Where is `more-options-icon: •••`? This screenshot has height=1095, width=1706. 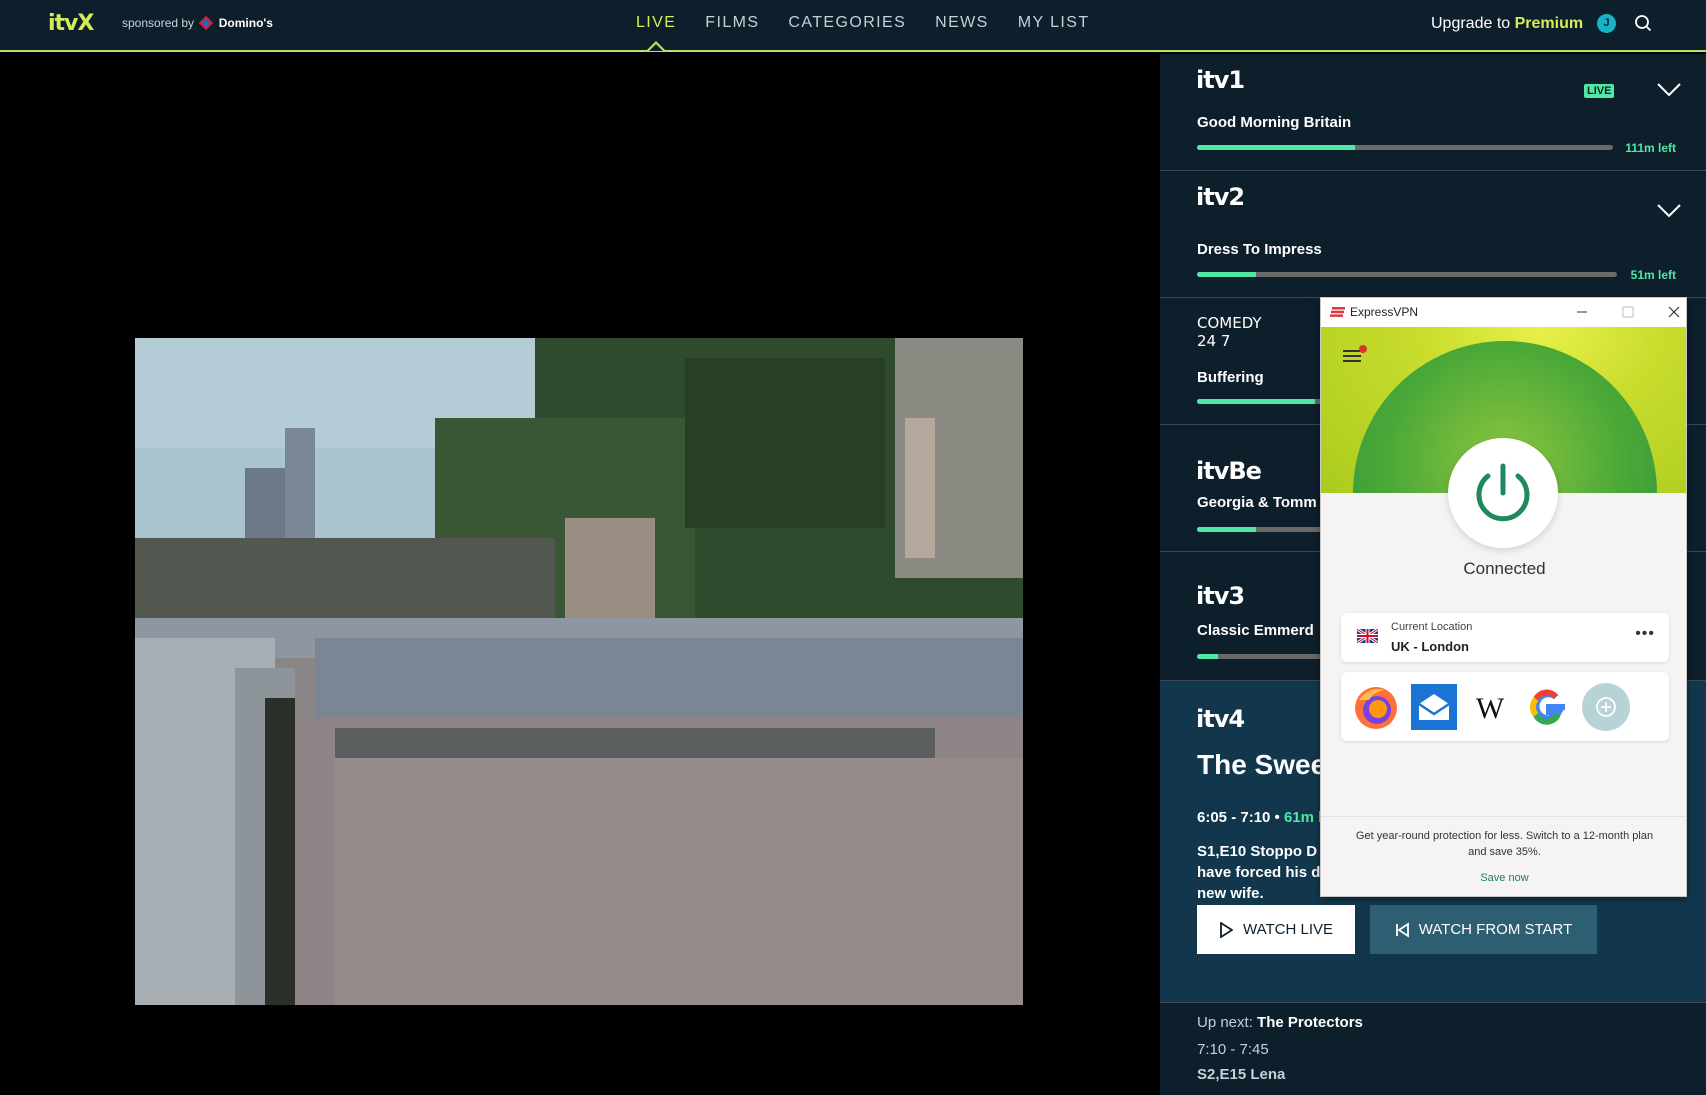 more-options-icon: ••• is located at coordinates (1645, 634).